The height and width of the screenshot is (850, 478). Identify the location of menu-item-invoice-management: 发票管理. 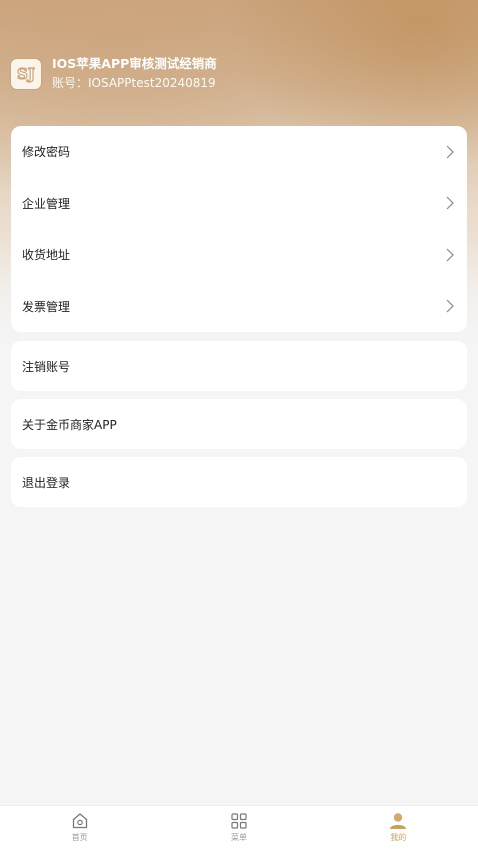
(239, 307).